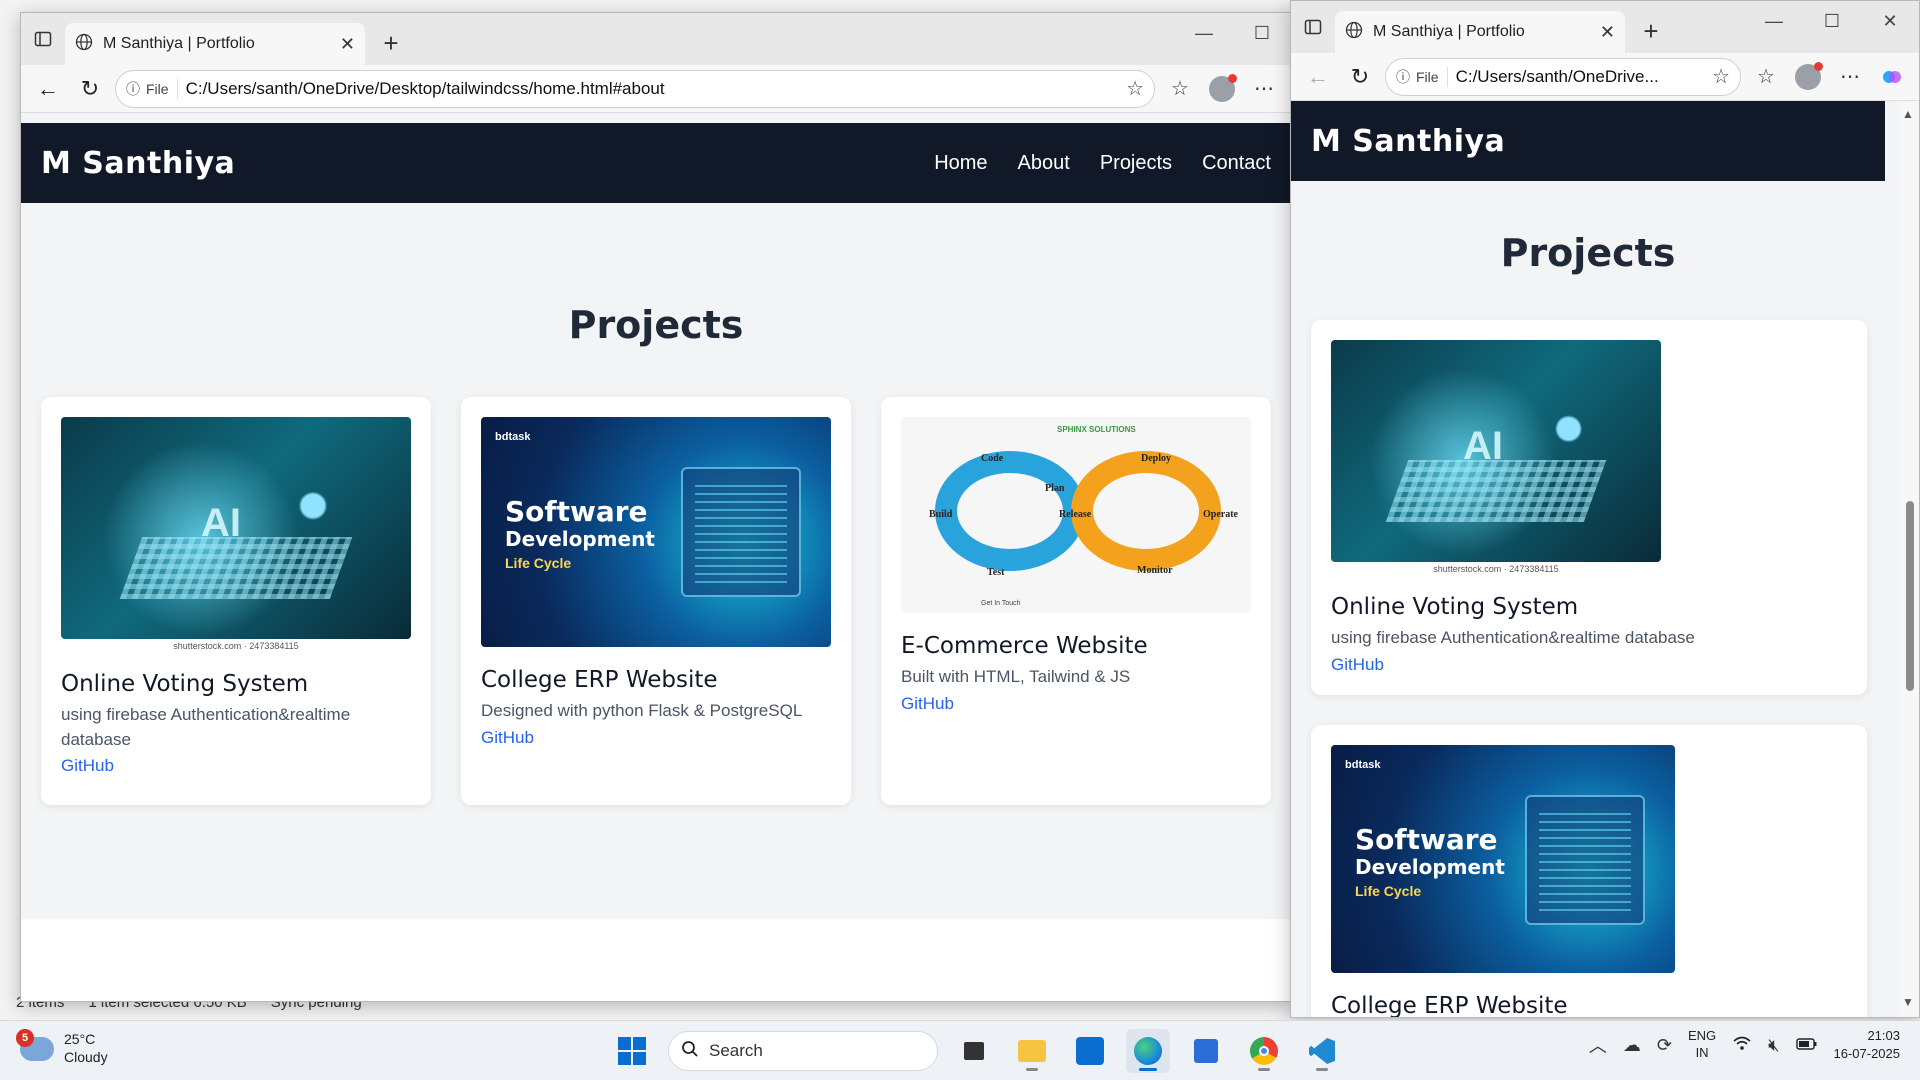 This screenshot has width=1920, height=1080. I want to click on weather-badge: 5, so click(25, 1037).